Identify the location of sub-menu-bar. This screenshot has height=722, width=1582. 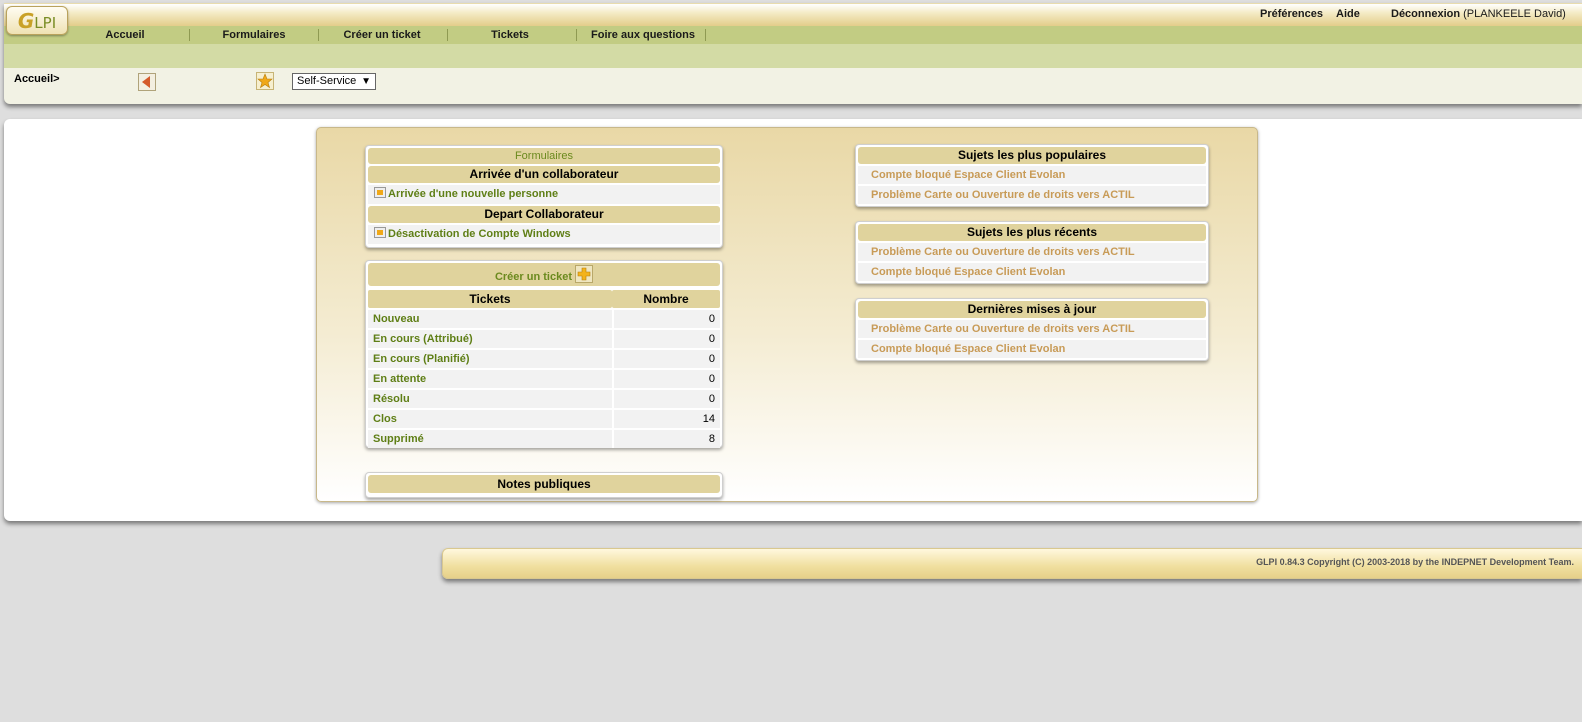
(793, 56).